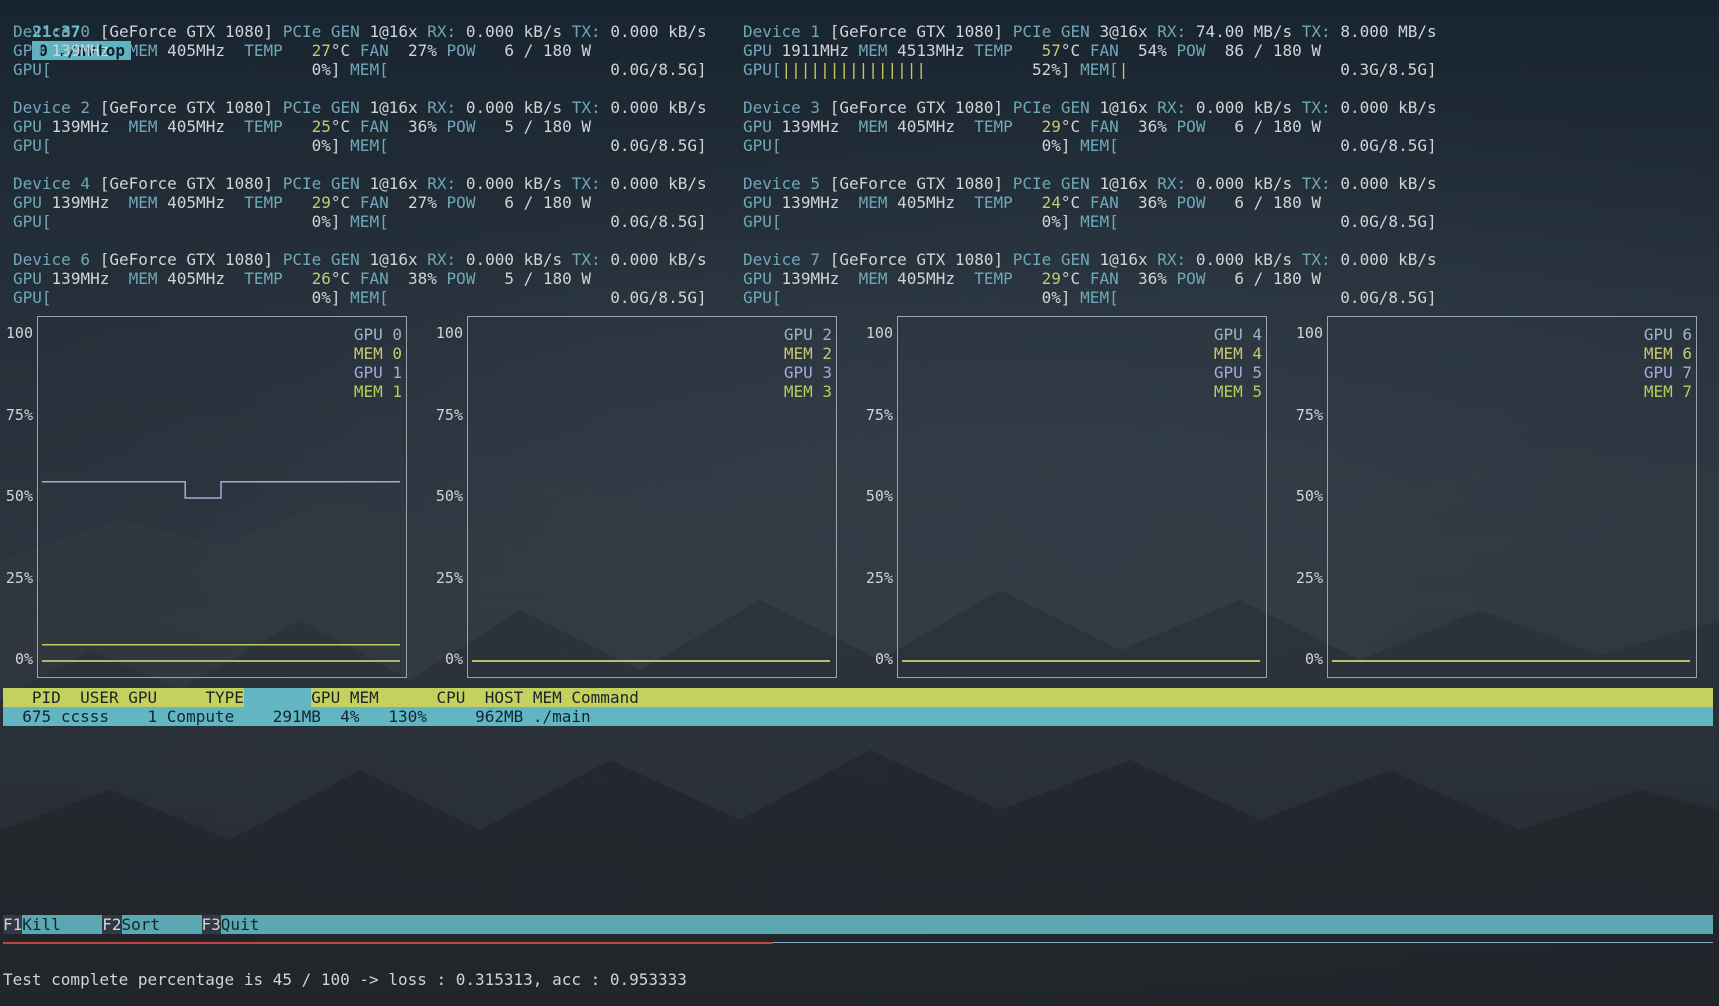 The height and width of the screenshot is (1006, 1719). What do you see at coordinates (936, 50) in the screenshot?
I see `mem-clock: 4513MHz` at bounding box center [936, 50].